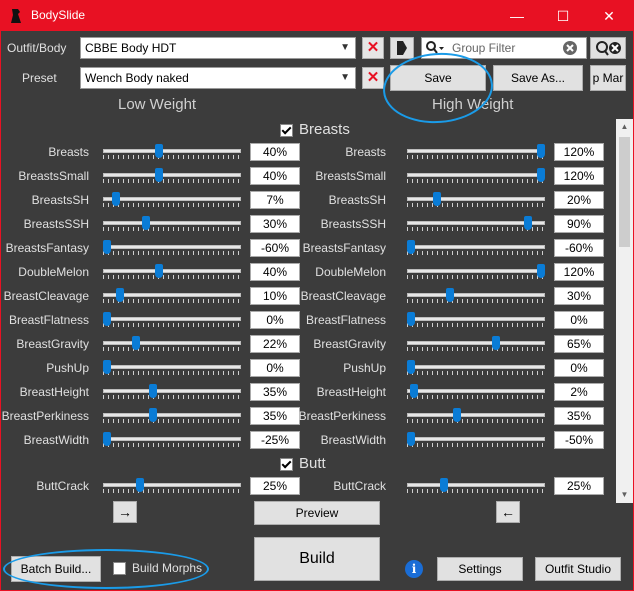  Describe the element at coordinates (624, 127) in the screenshot. I see `scroll-up-icon: ▲` at that location.